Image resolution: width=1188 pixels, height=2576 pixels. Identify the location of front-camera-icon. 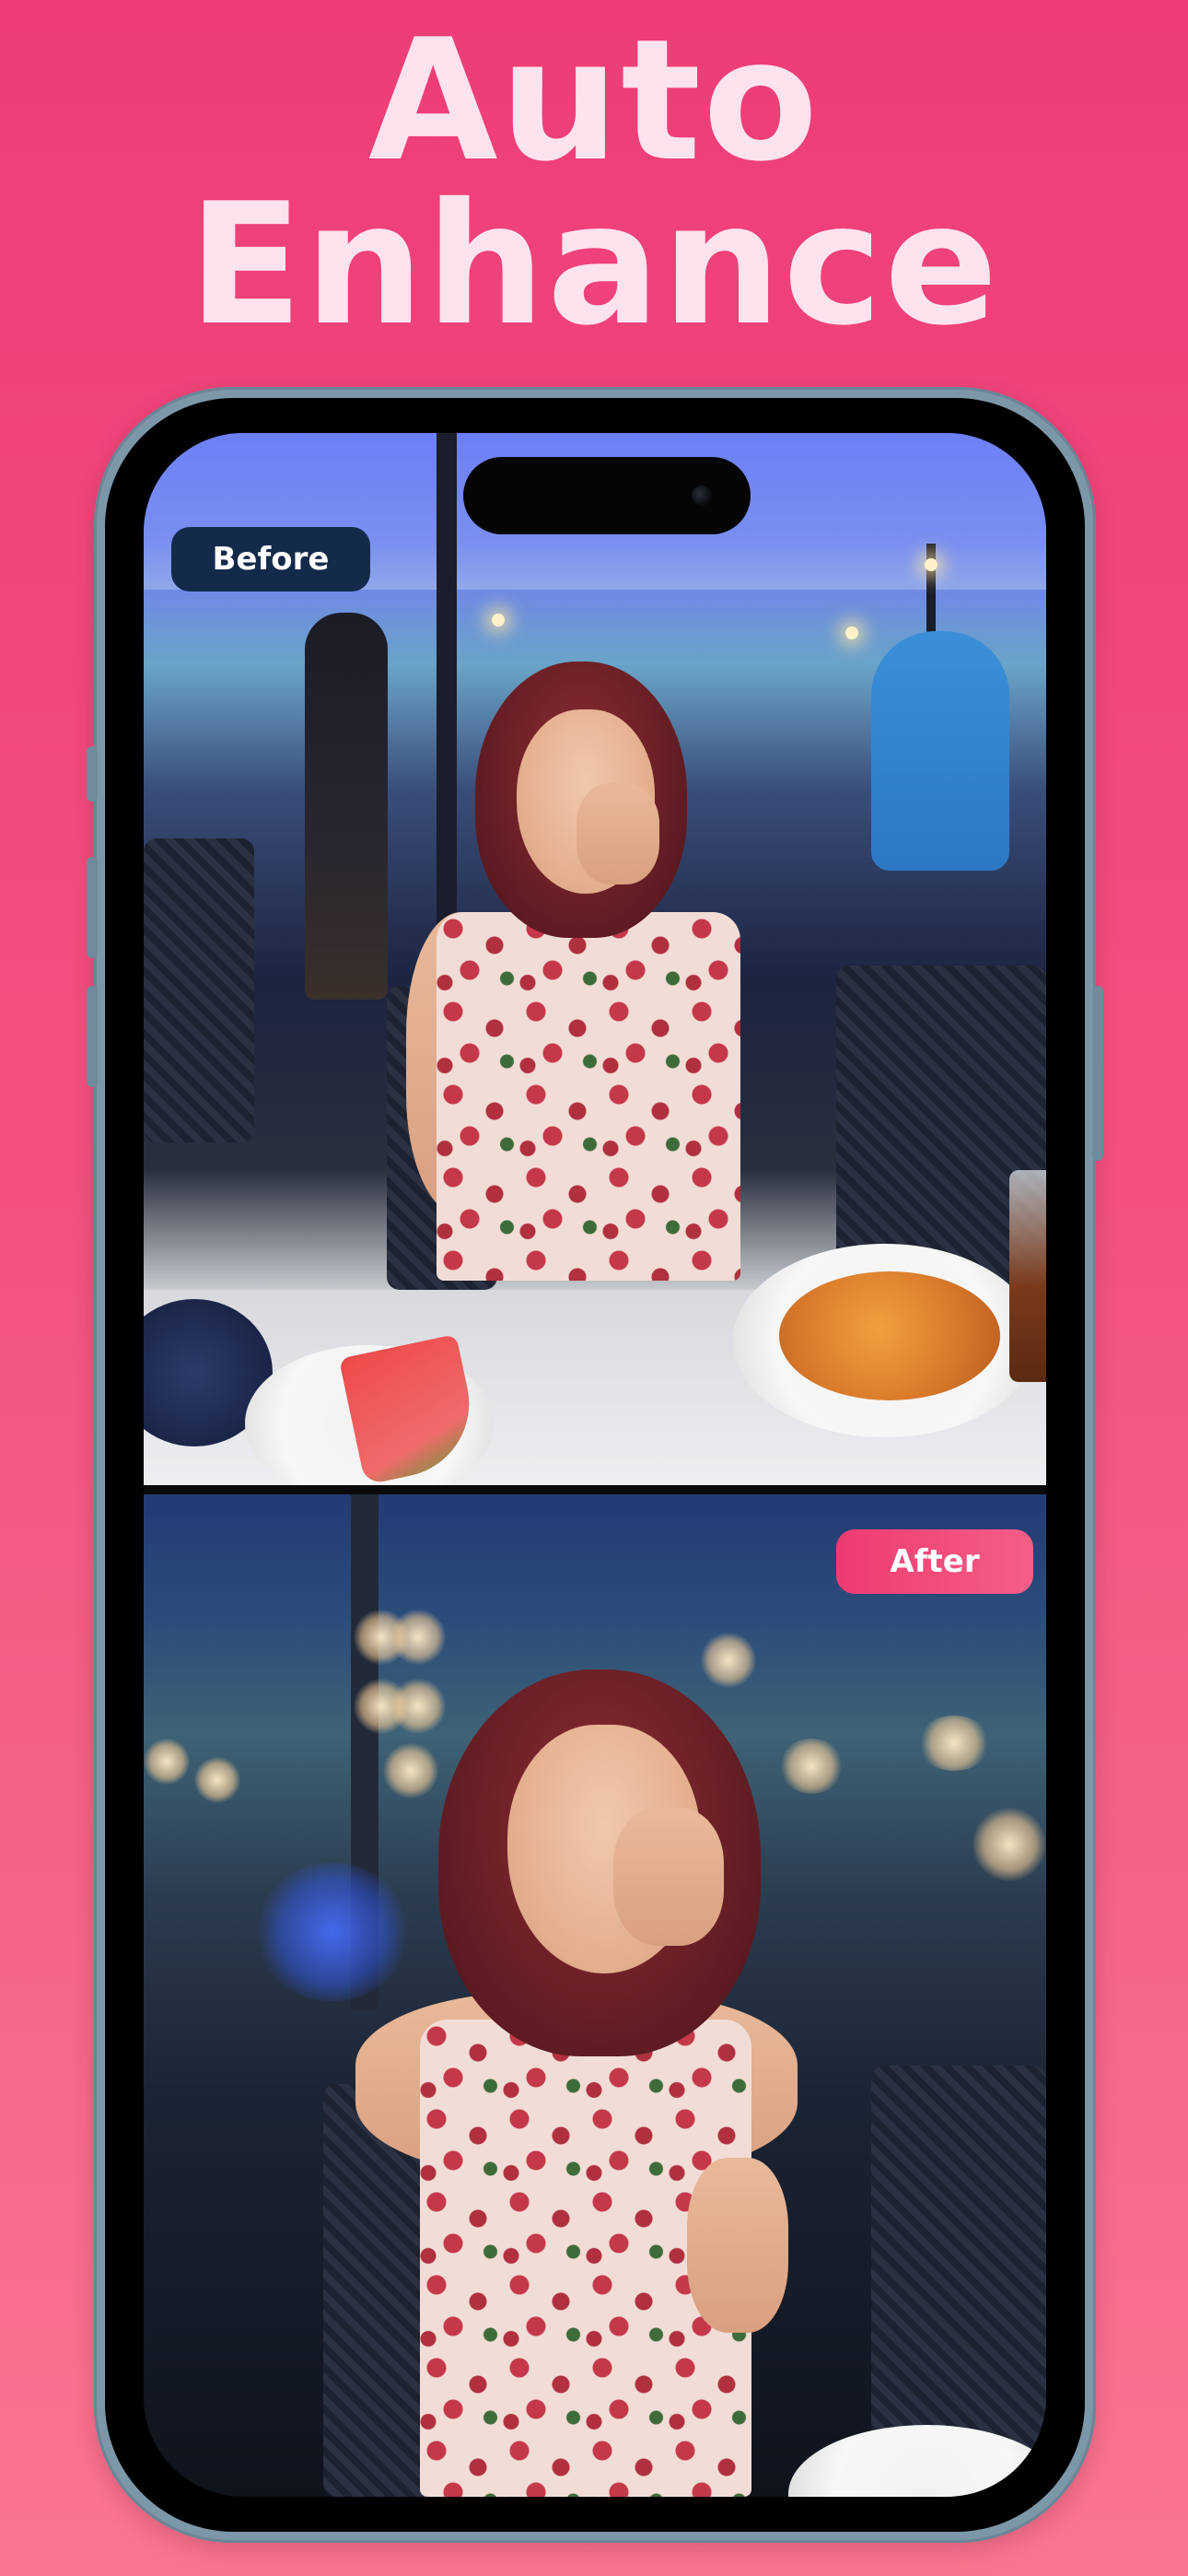
(702, 496).